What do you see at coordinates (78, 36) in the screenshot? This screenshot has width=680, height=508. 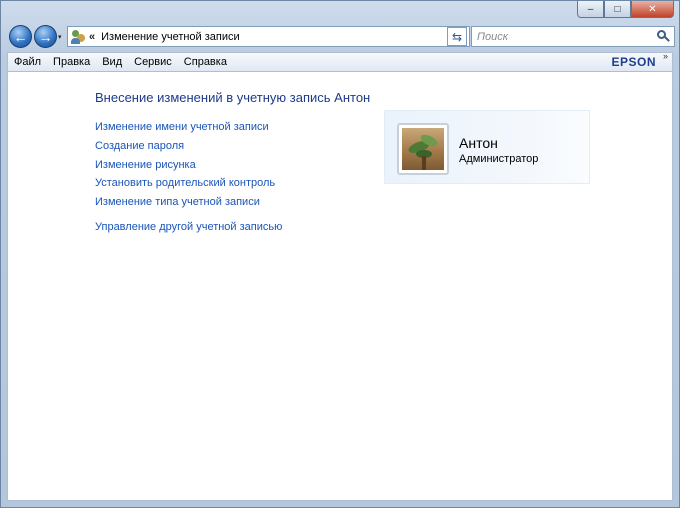 I see `user-accounts-icon` at bounding box center [78, 36].